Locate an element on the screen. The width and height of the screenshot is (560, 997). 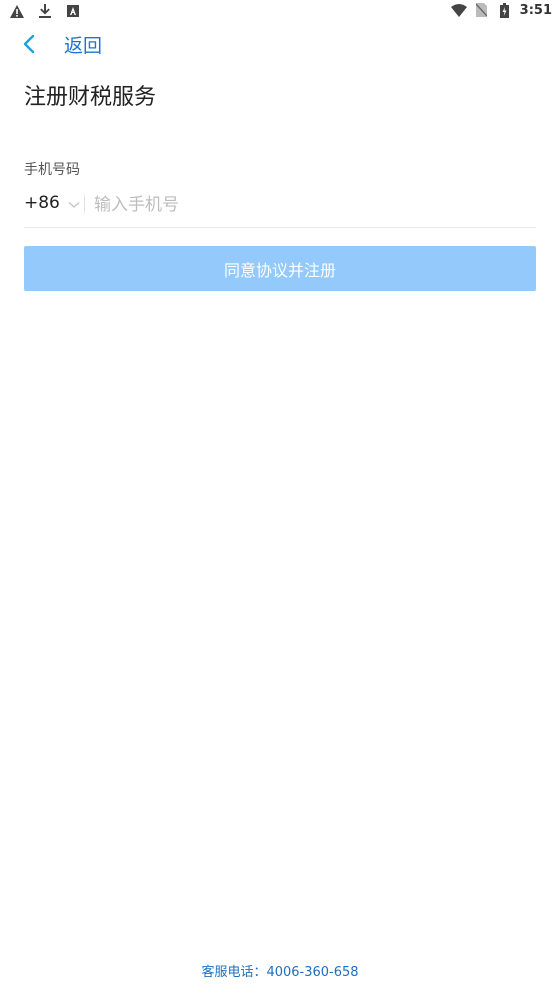
service-phone-link: 客服电话：4006-360-658 is located at coordinates (280, 970).